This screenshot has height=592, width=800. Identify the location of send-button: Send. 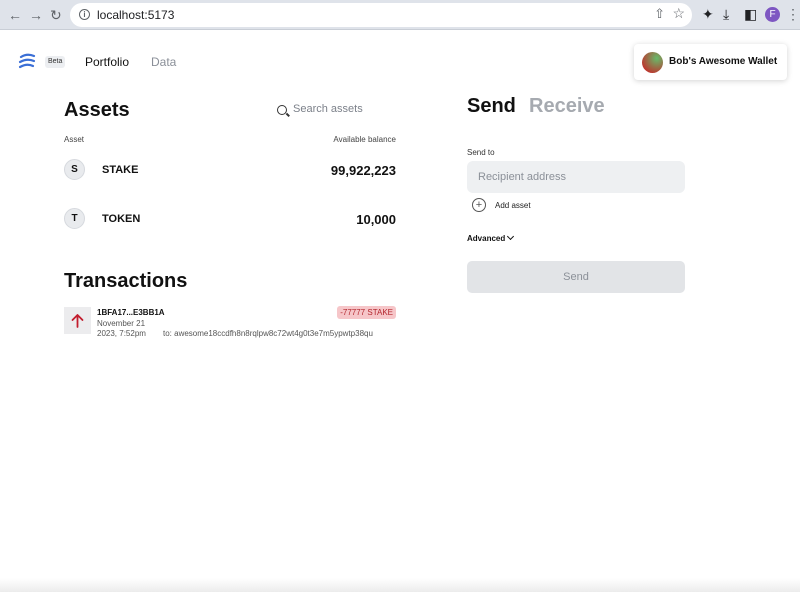
(576, 277).